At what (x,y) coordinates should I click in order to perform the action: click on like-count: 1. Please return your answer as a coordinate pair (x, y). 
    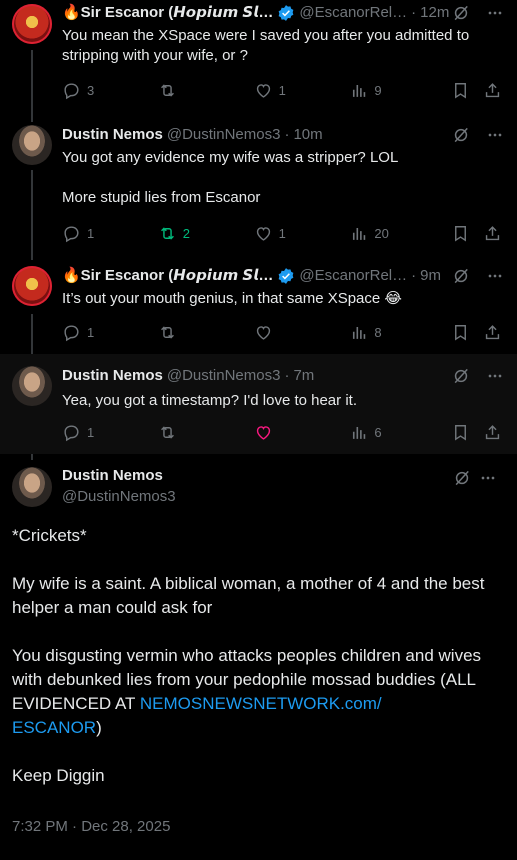
    Looking at the image, I should click on (282, 90).